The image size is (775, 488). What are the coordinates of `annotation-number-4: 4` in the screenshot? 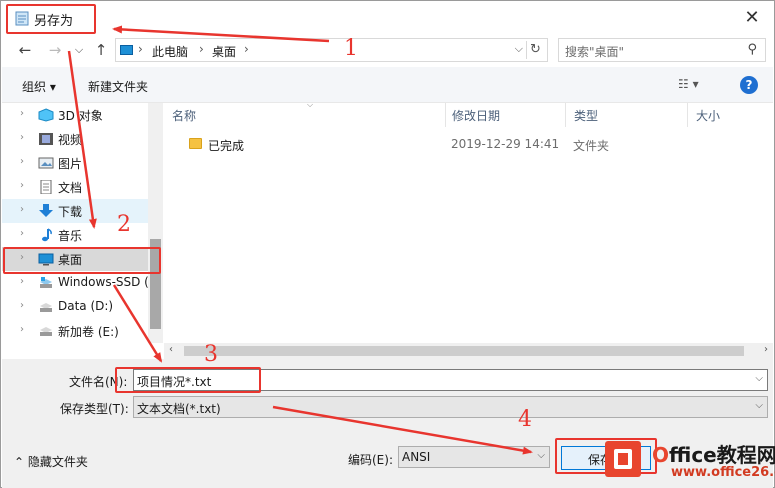 It's located at (525, 419).